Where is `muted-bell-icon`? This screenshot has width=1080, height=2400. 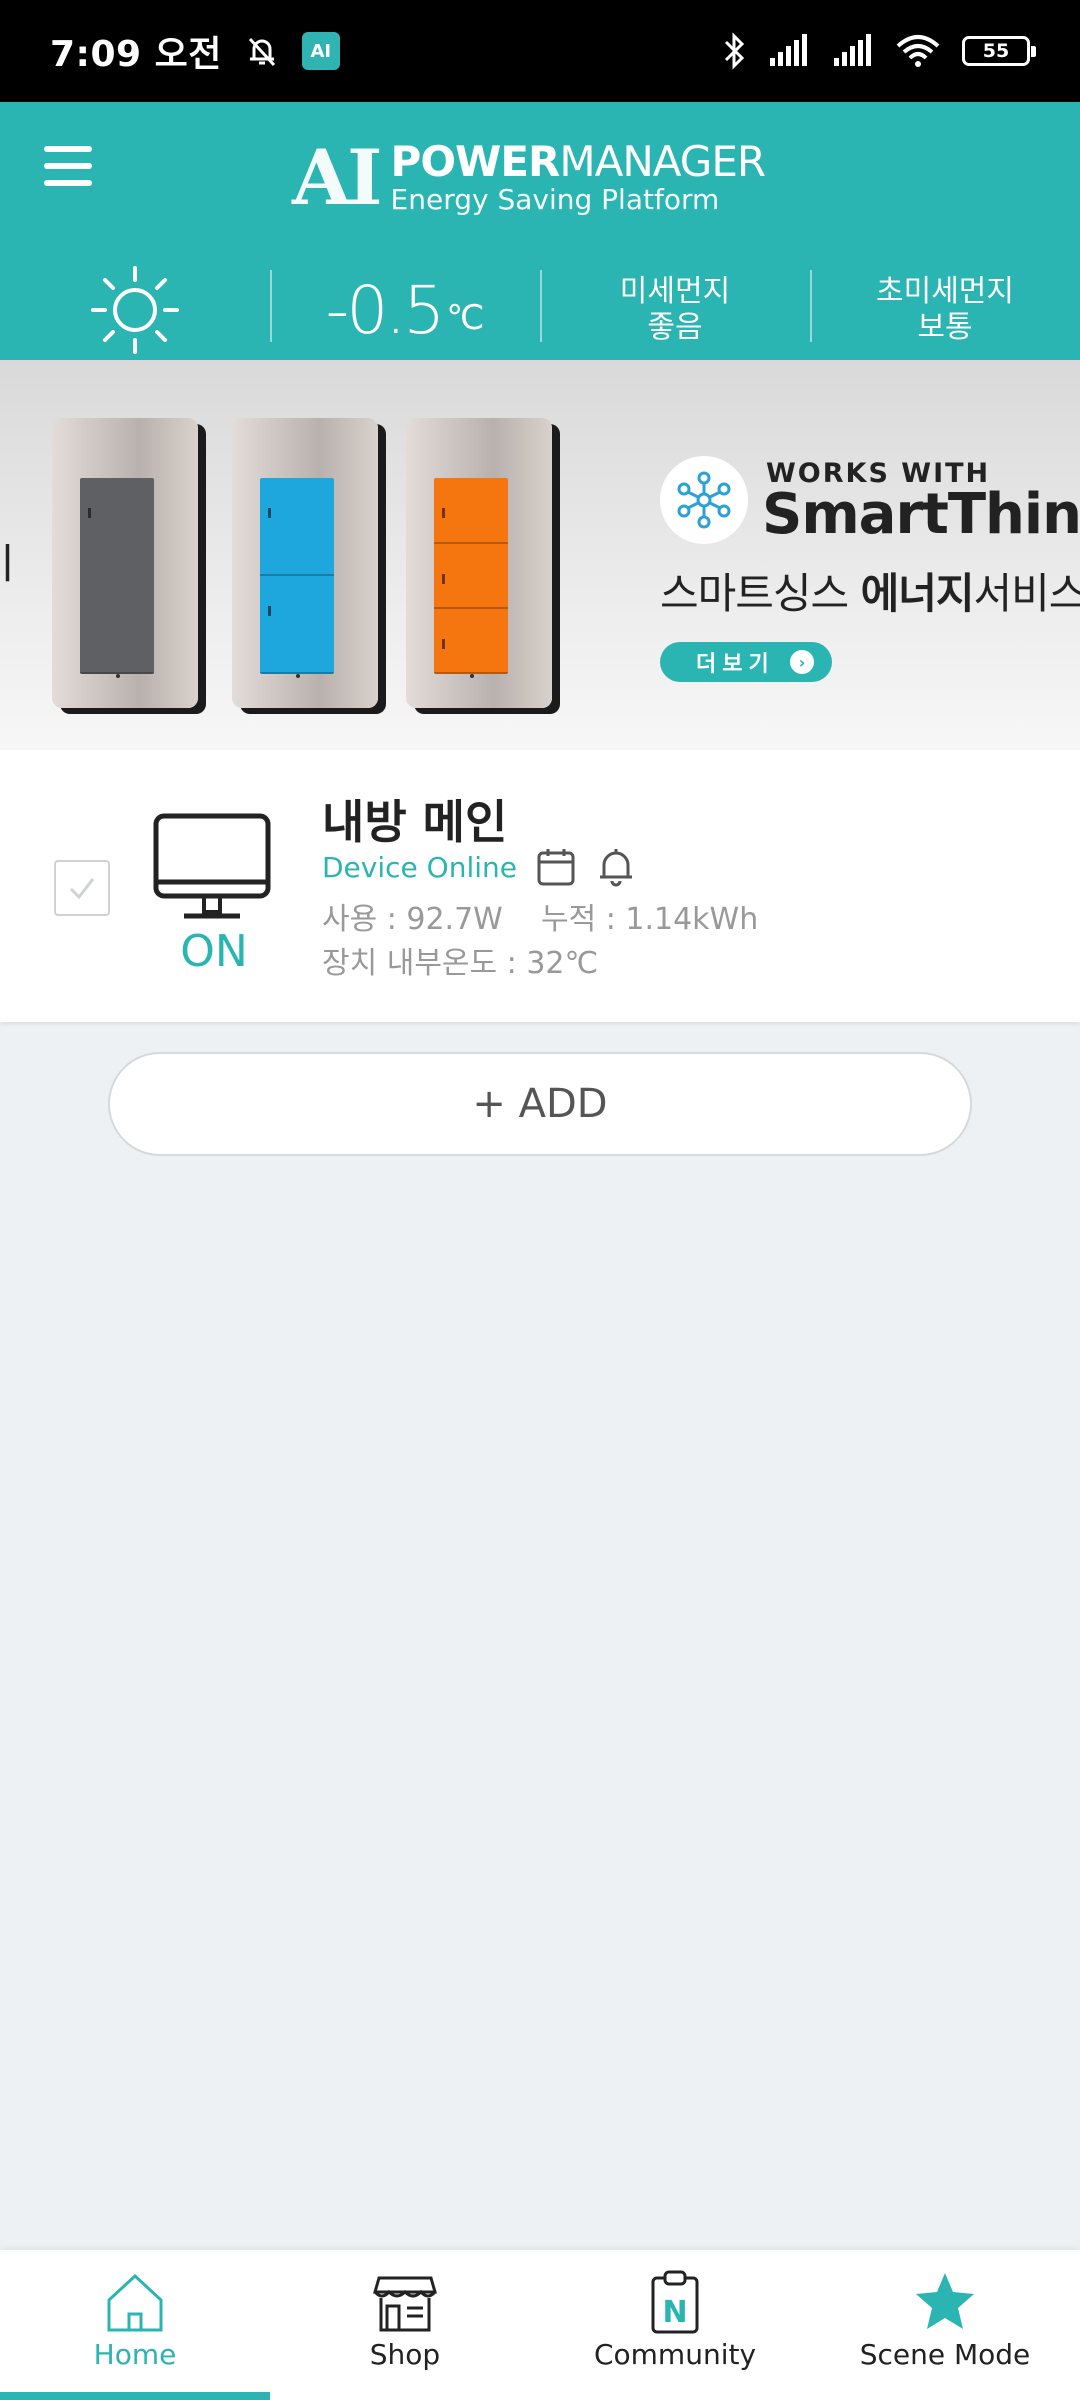 muted-bell-icon is located at coordinates (261, 52).